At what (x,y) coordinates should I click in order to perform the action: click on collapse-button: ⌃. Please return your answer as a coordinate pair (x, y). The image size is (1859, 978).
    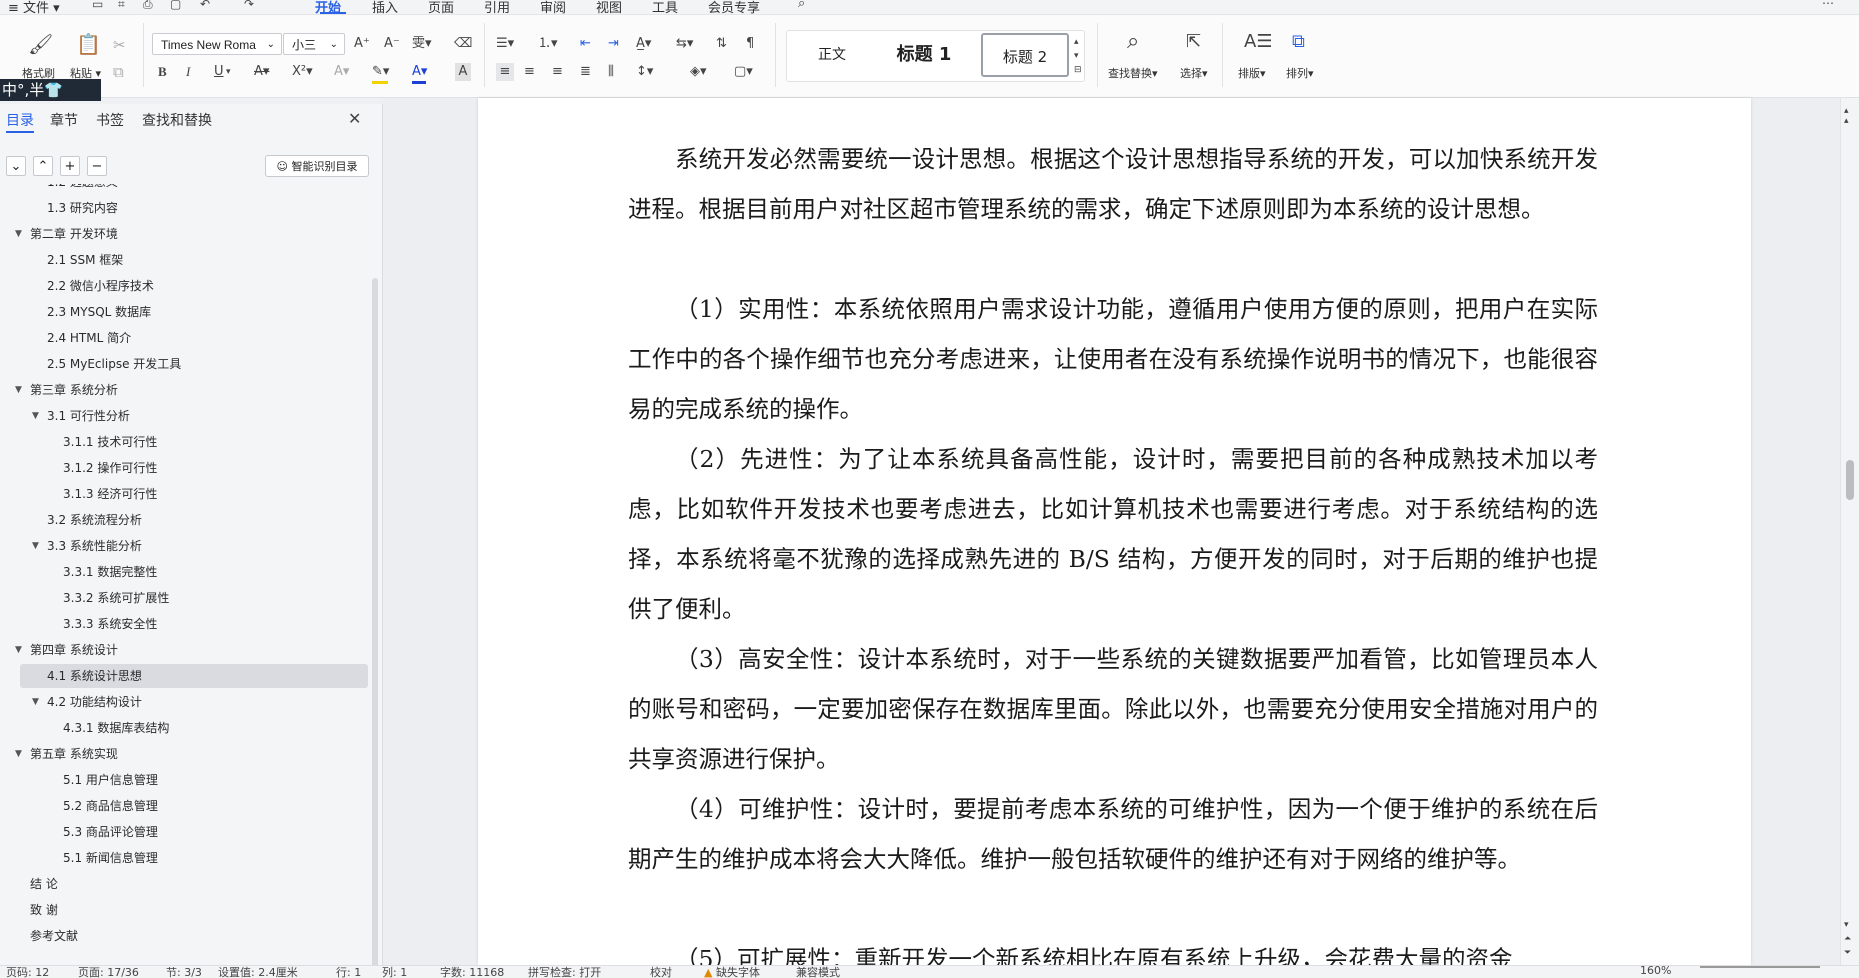
    Looking at the image, I should click on (43, 166).